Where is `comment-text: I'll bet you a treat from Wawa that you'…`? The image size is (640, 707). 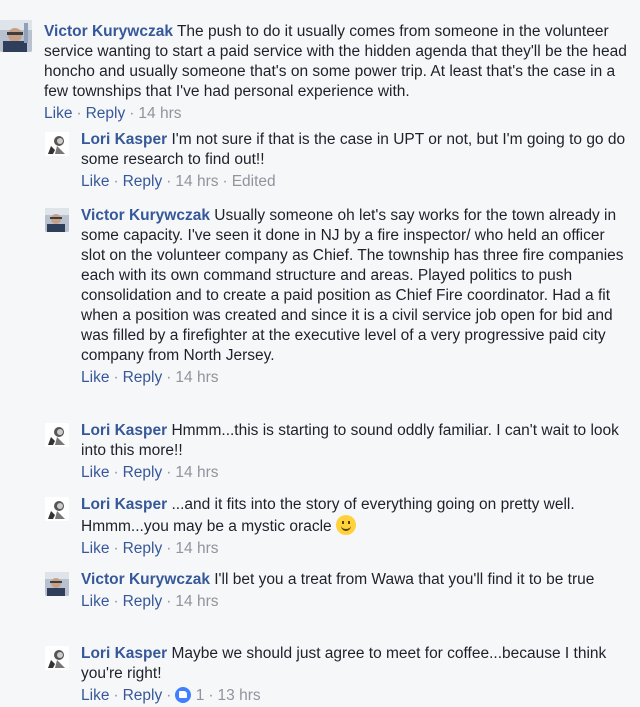
comment-text: I'll bet you a treat from Wawa that you'… is located at coordinates (404, 579).